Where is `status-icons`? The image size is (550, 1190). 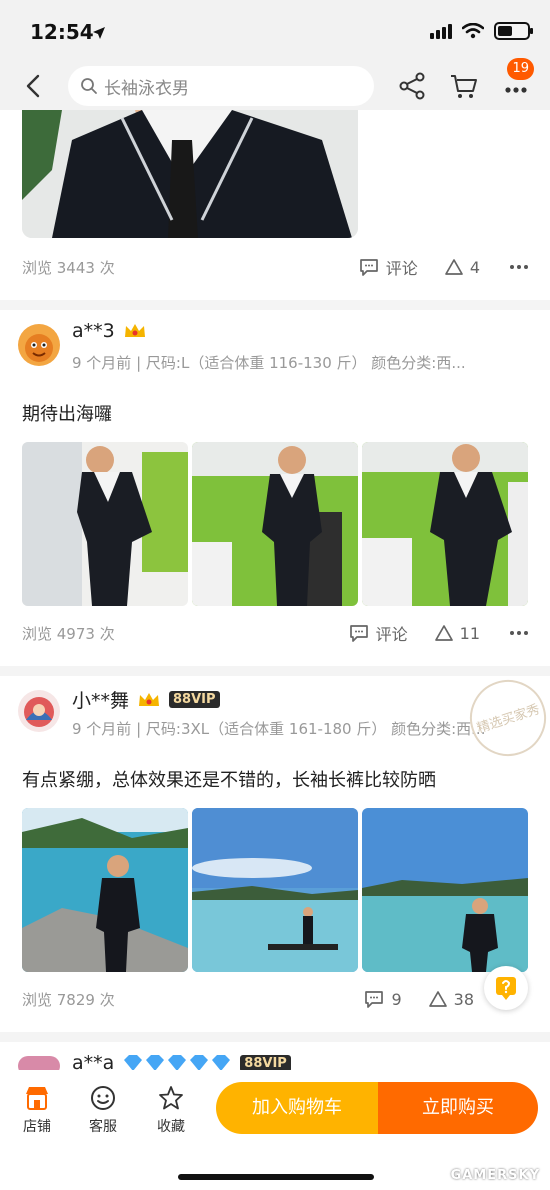
status-icons is located at coordinates (481, 31).